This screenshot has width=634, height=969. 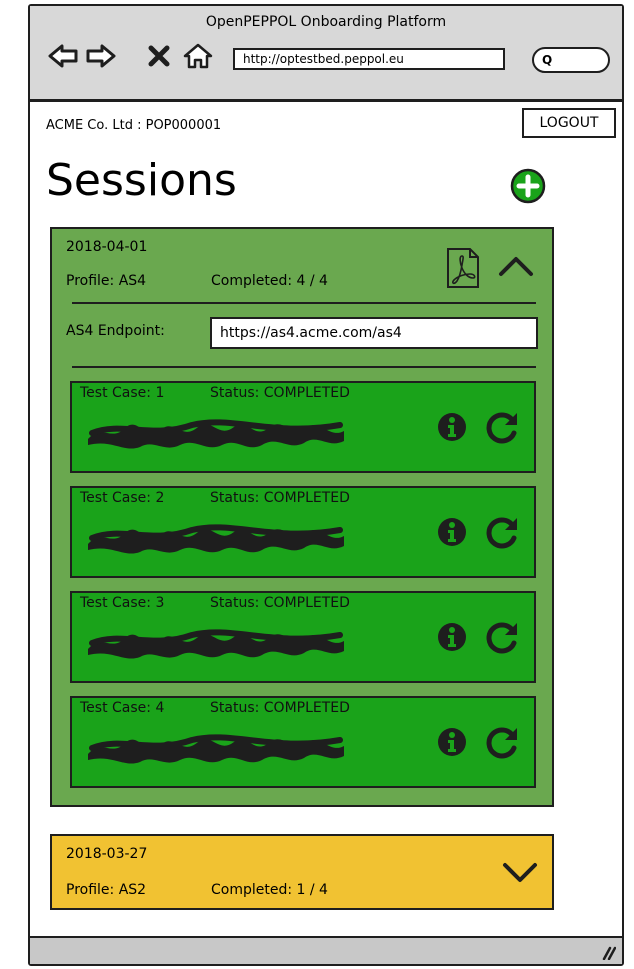 I want to click on test-case-row: Test Case: 1 Status: COMPLETED, so click(x=303, y=427).